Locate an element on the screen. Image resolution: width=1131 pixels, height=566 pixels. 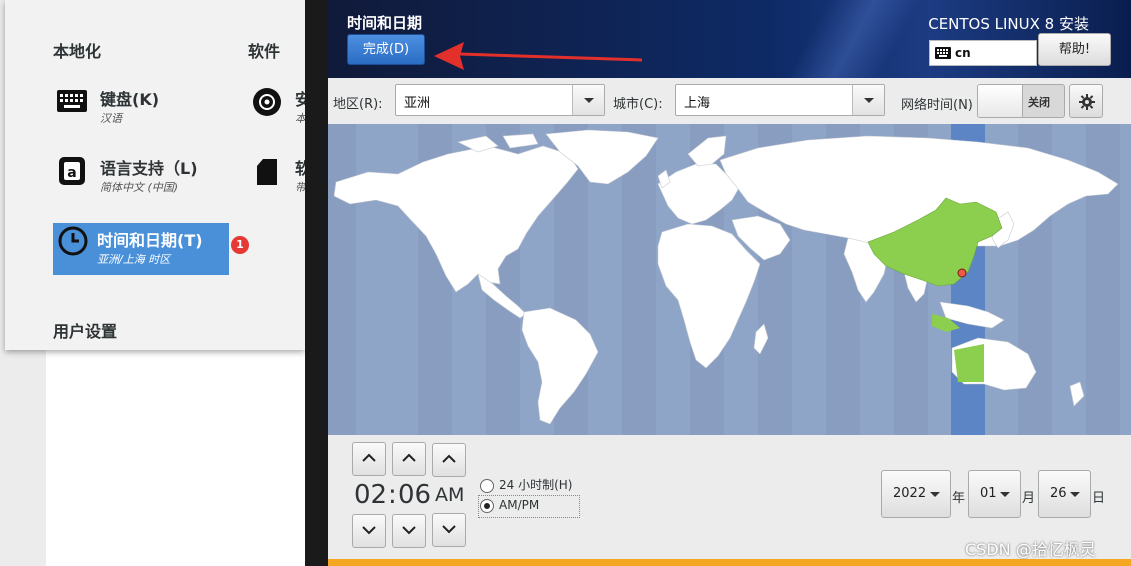
ntp-settings-button is located at coordinates (1086, 101).